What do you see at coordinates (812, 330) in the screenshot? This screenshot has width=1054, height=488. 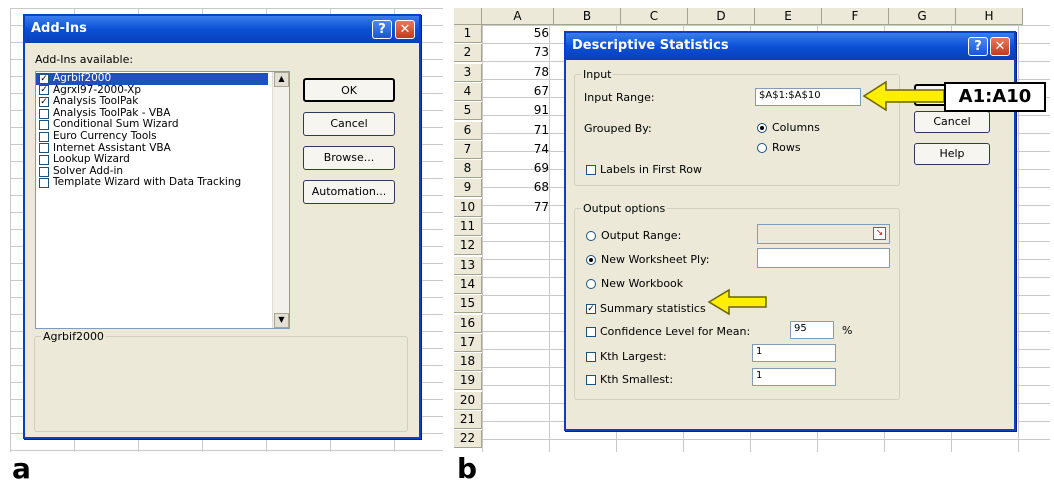 I see `confidence-field: 95` at bounding box center [812, 330].